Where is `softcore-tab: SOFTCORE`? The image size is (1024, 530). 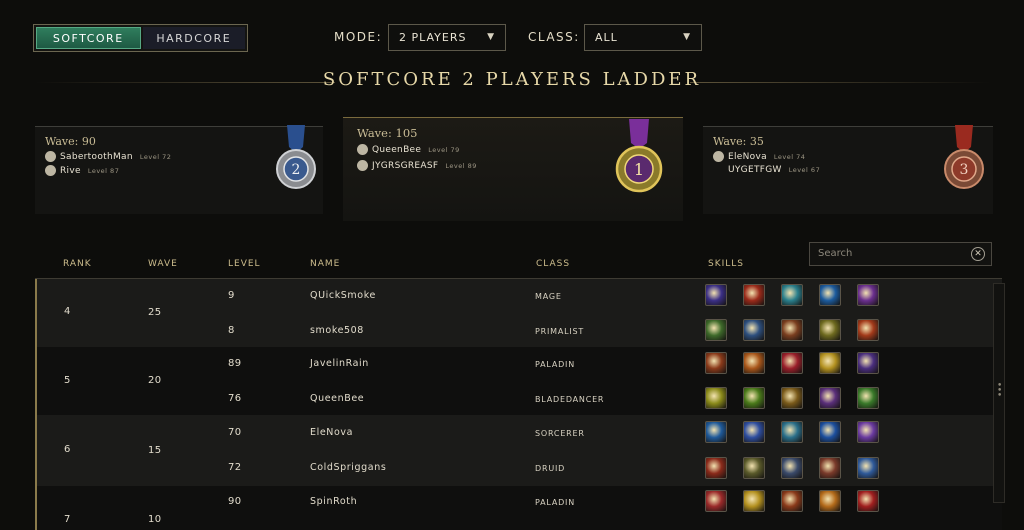 softcore-tab: SOFTCORE is located at coordinates (88, 38).